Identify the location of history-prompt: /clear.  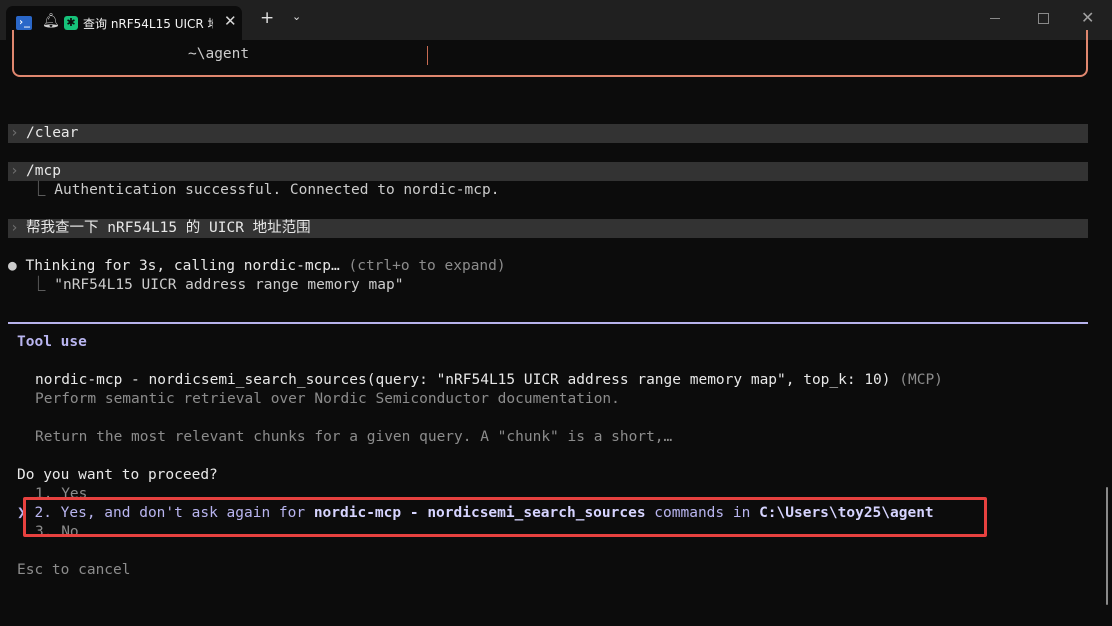
(52, 133).